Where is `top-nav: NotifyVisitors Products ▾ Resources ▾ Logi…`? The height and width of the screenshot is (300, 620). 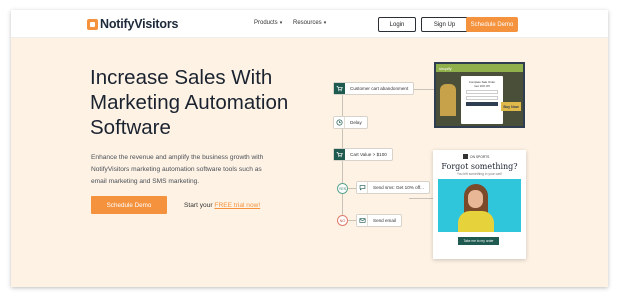
top-nav: NotifyVisitors Products ▾ Resources ▾ Logi… is located at coordinates (309, 24).